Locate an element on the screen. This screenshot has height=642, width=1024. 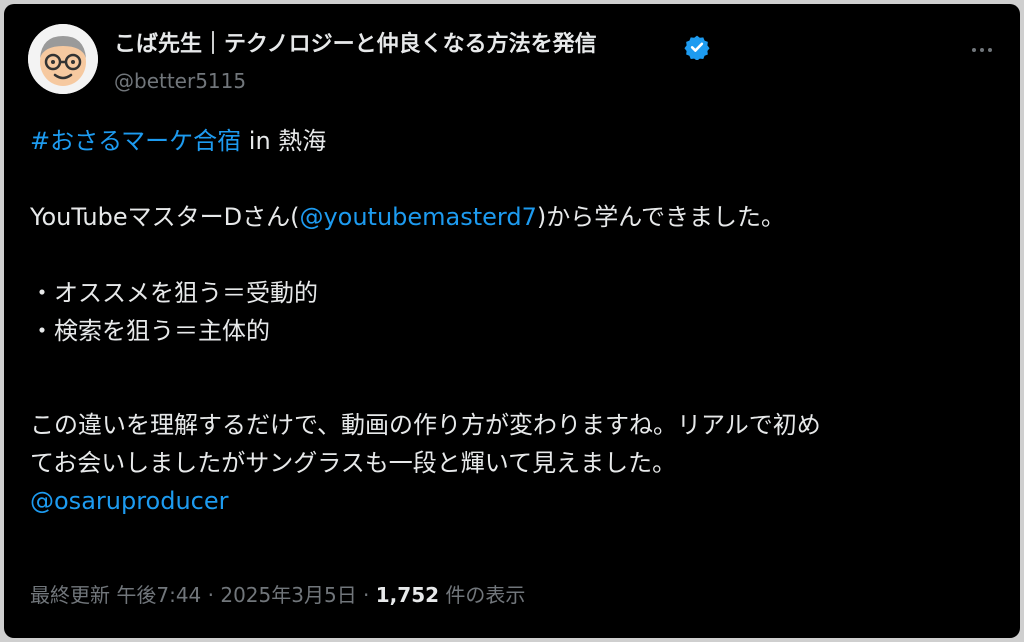
mention-link-osaruproducer: @osaruproducer is located at coordinates (129, 501).